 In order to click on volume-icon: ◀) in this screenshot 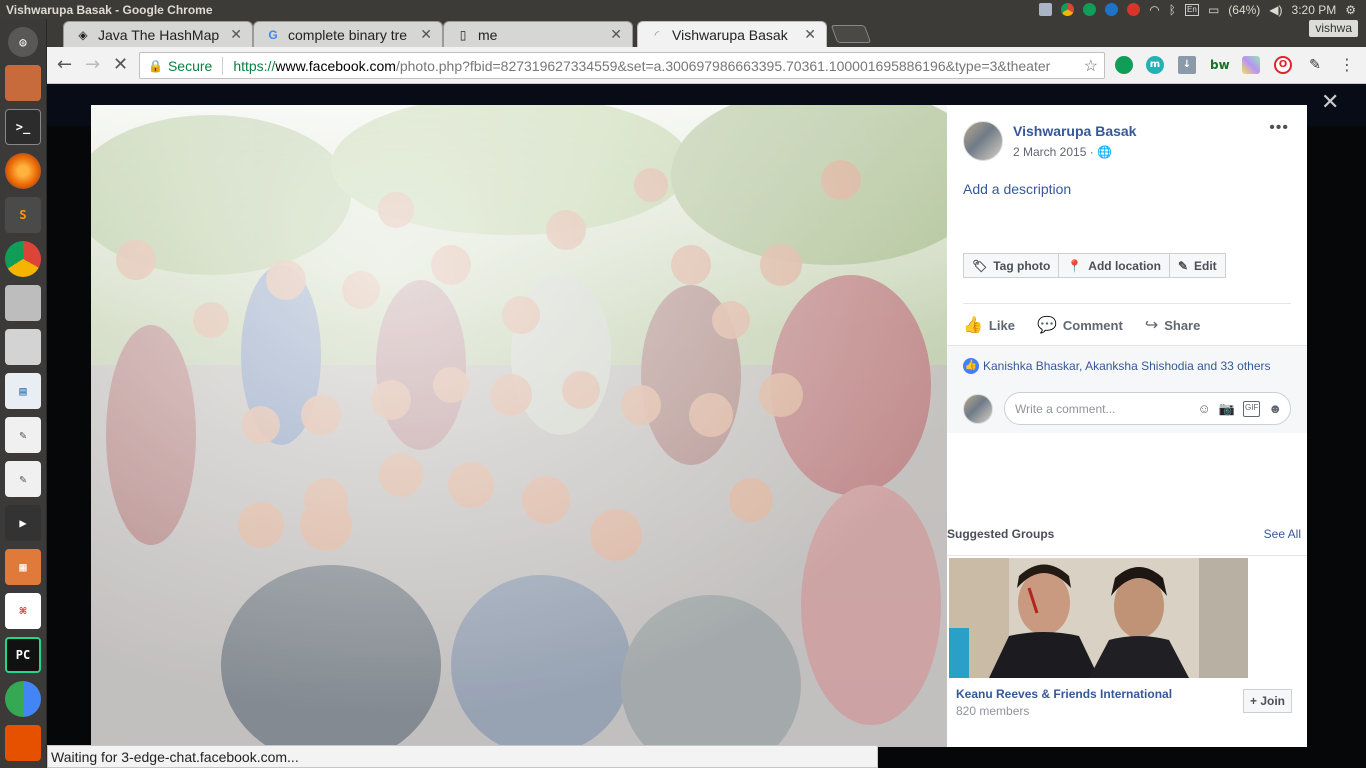, I will do `click(1275, 10)`.